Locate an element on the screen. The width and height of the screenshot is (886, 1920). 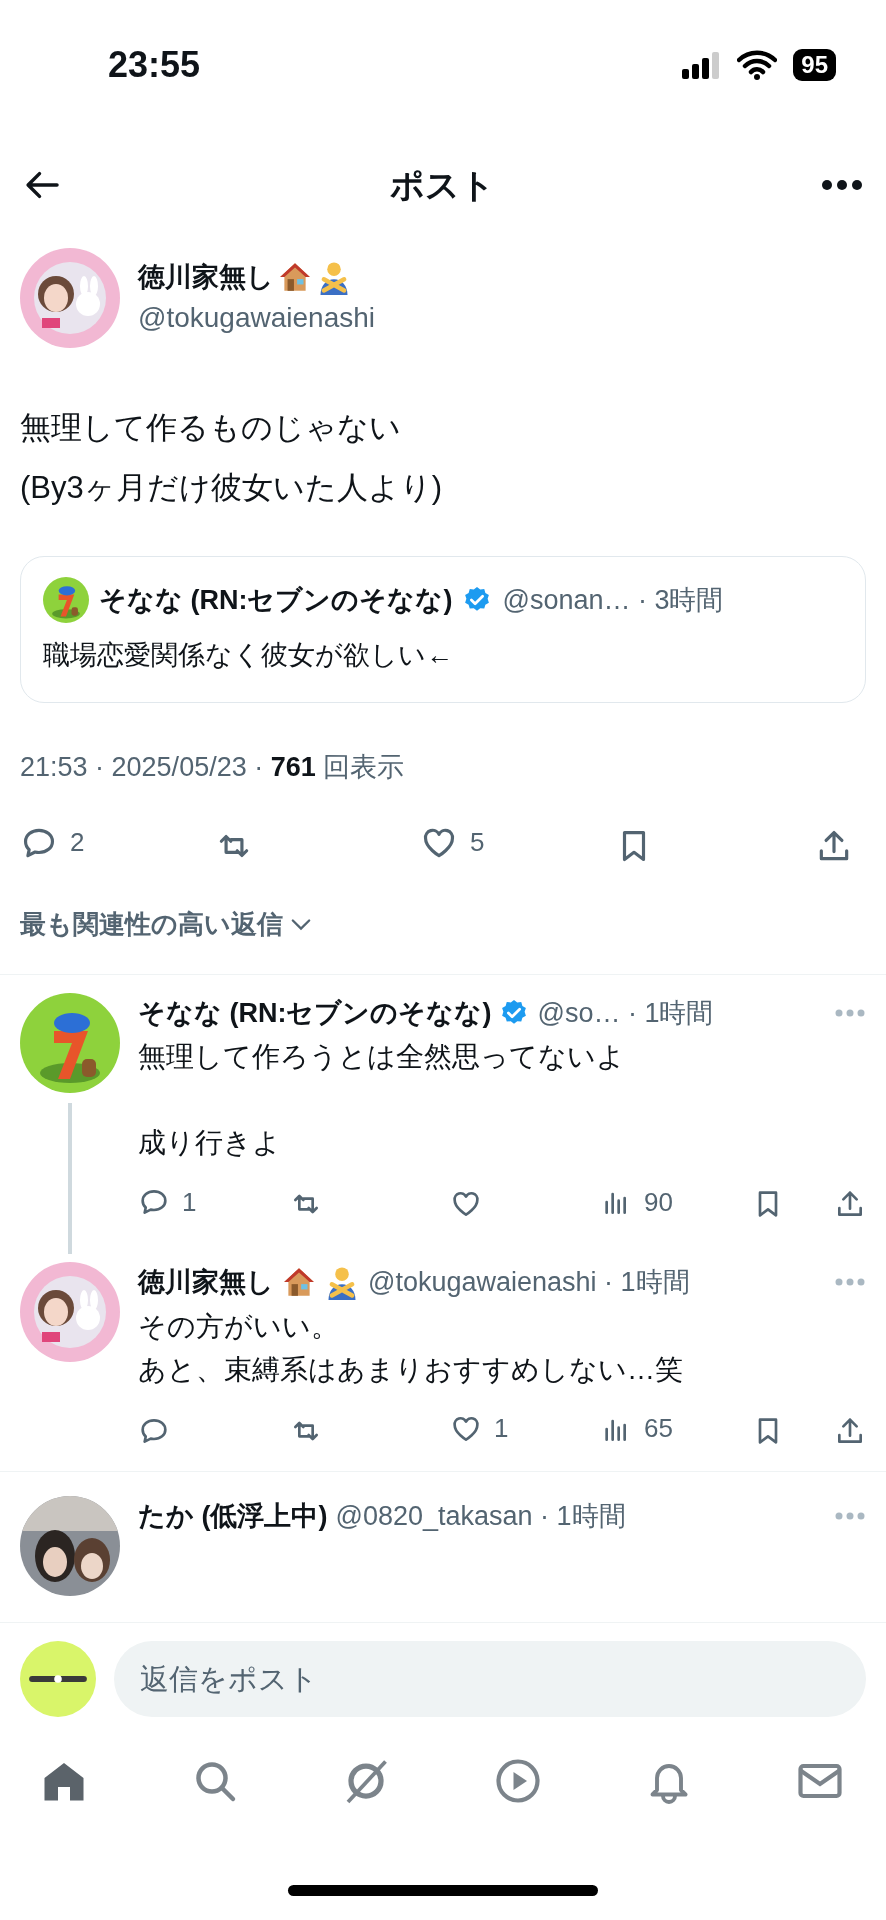
reply-meta: @so… · 1時間 is located at coordinates (625, 1013).